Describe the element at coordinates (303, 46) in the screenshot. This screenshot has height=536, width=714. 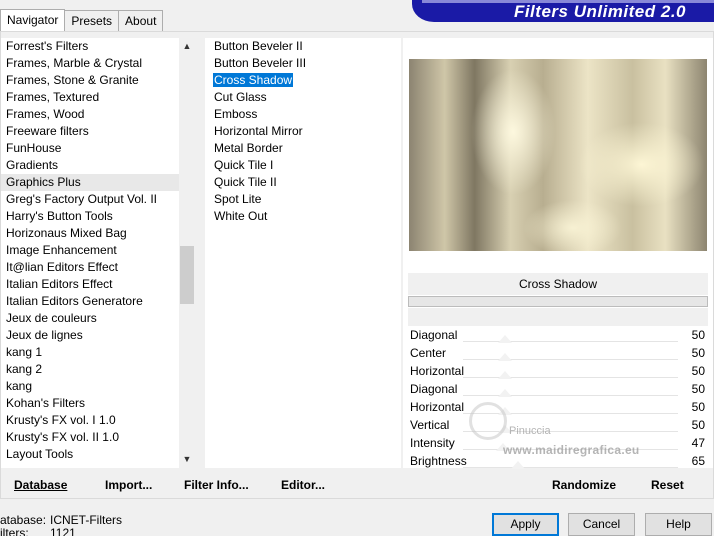
I see `filter-item: Button Beveler II` at that location.